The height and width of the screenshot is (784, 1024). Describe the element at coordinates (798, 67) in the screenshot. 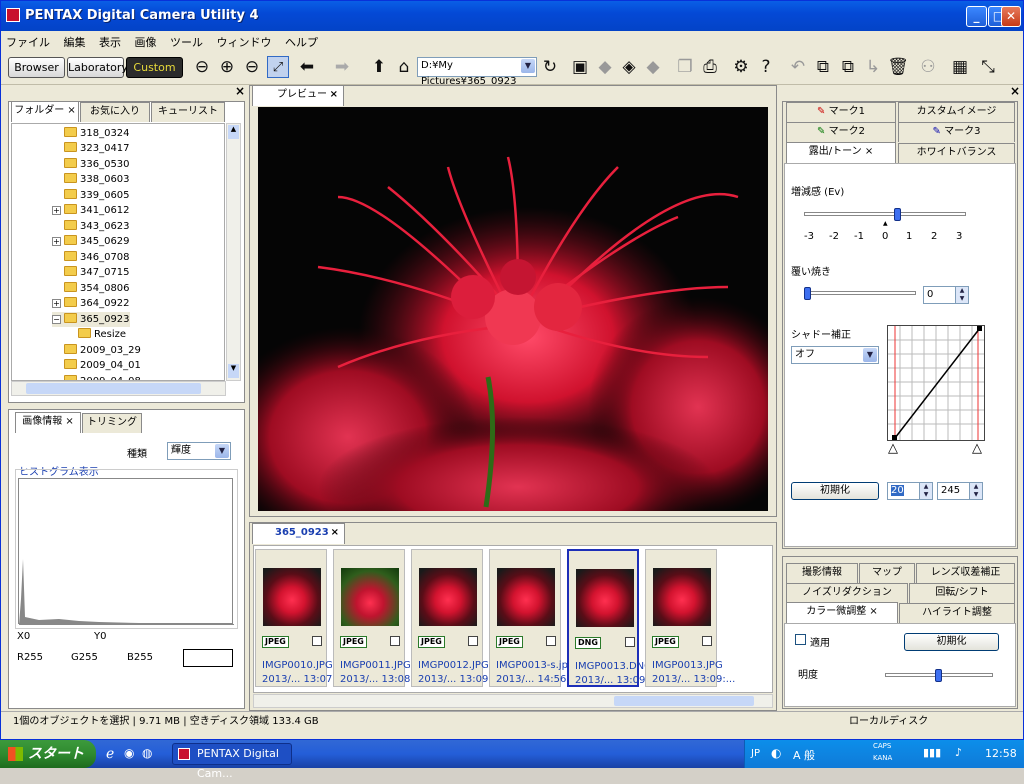

I see `undo-icon: ↶` at that location.